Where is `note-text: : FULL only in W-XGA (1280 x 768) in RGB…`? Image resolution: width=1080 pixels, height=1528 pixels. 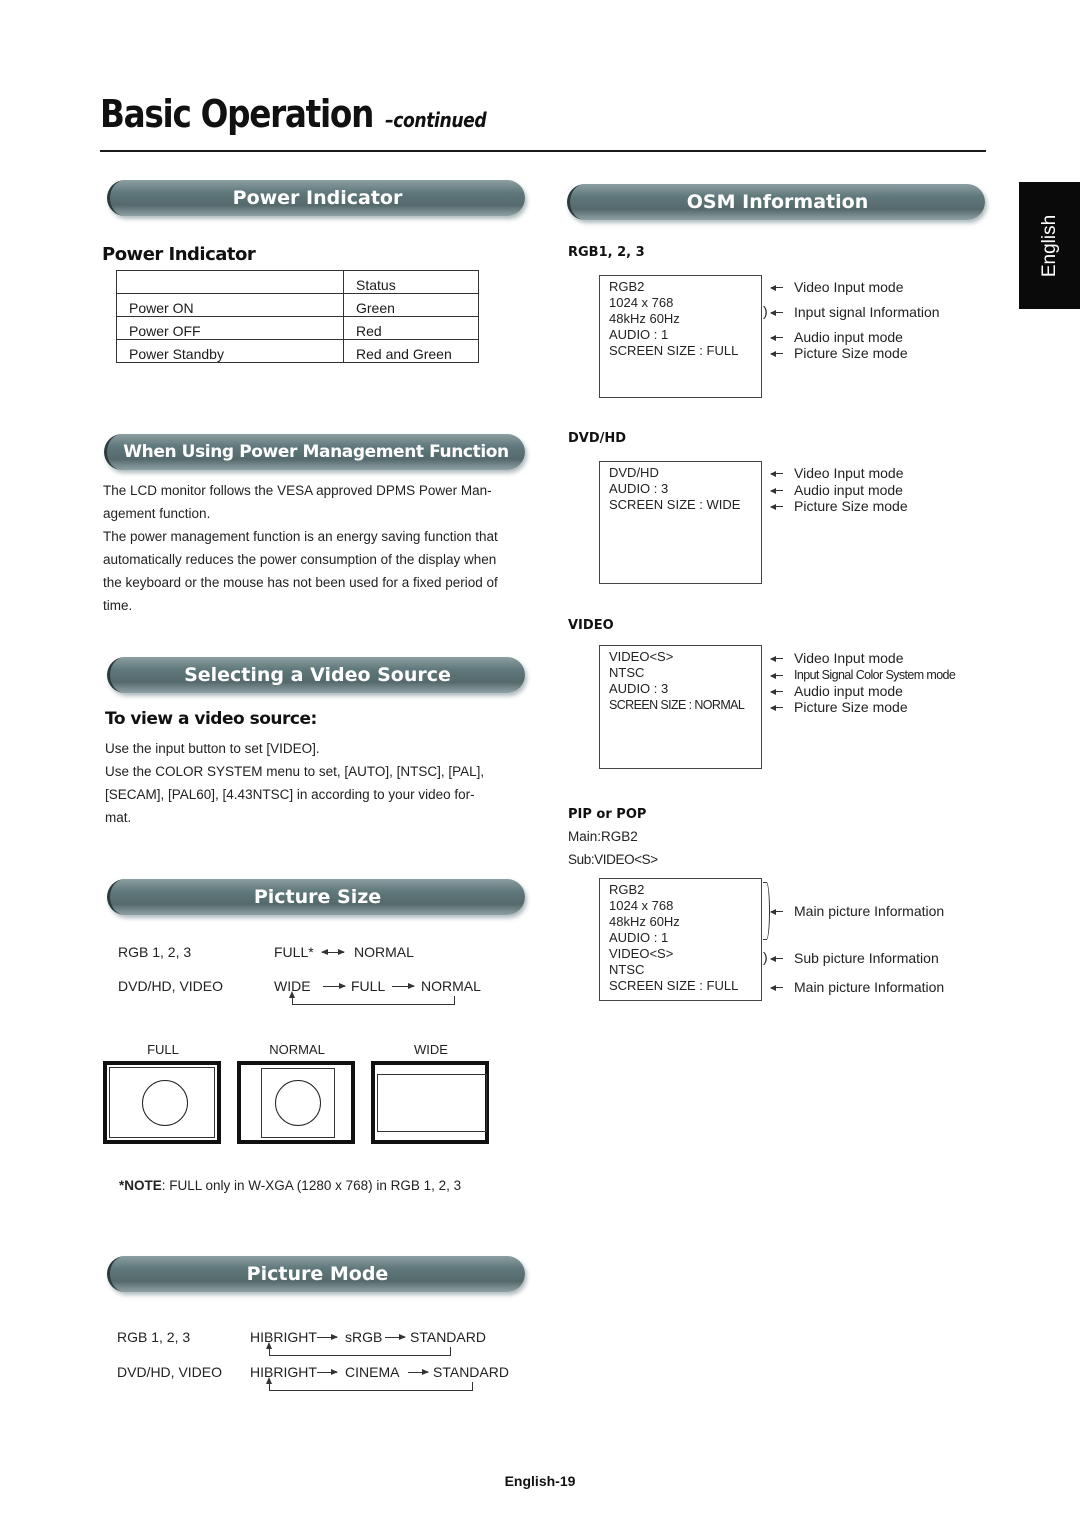
note-text: : FULL only in W-XGA (1280 x 768) in RGB… is located at coordinates (311, 1185).